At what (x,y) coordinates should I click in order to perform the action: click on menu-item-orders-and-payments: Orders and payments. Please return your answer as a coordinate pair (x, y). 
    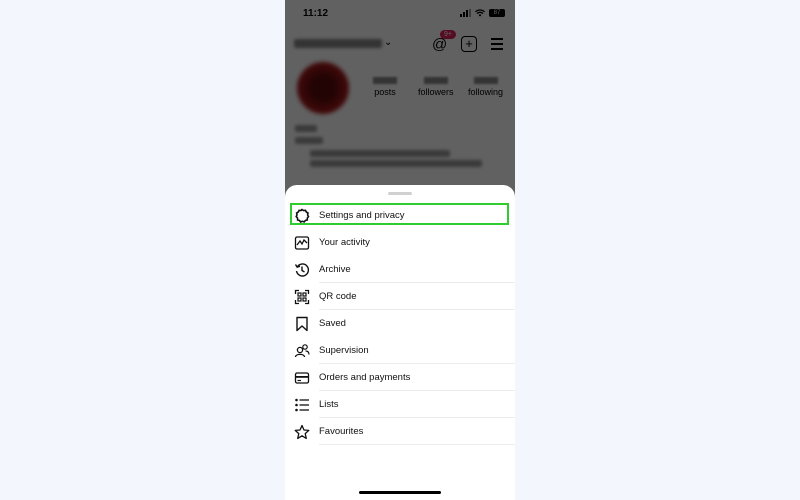
    Looking at the image, I should click on (400, 377).